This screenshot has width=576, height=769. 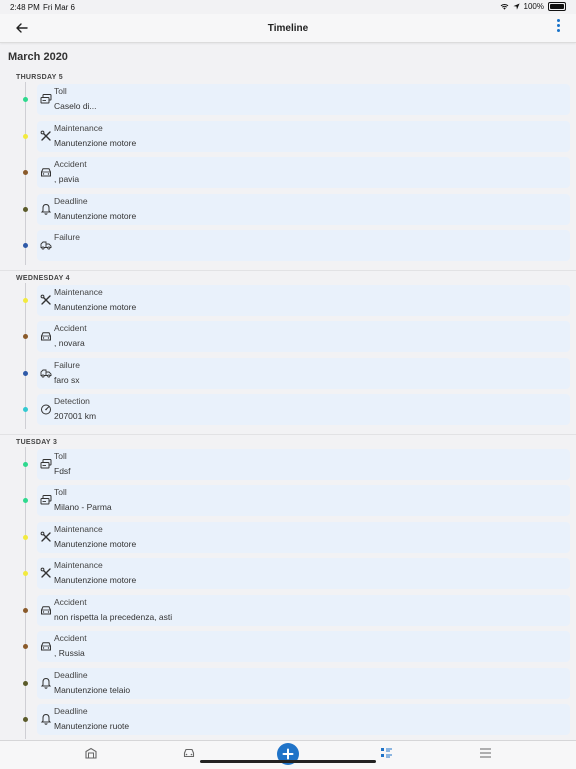 What do you see at coordinates (557, 6) in the screenshot?
I see `battery-icon` at bounding box center [557, 6].